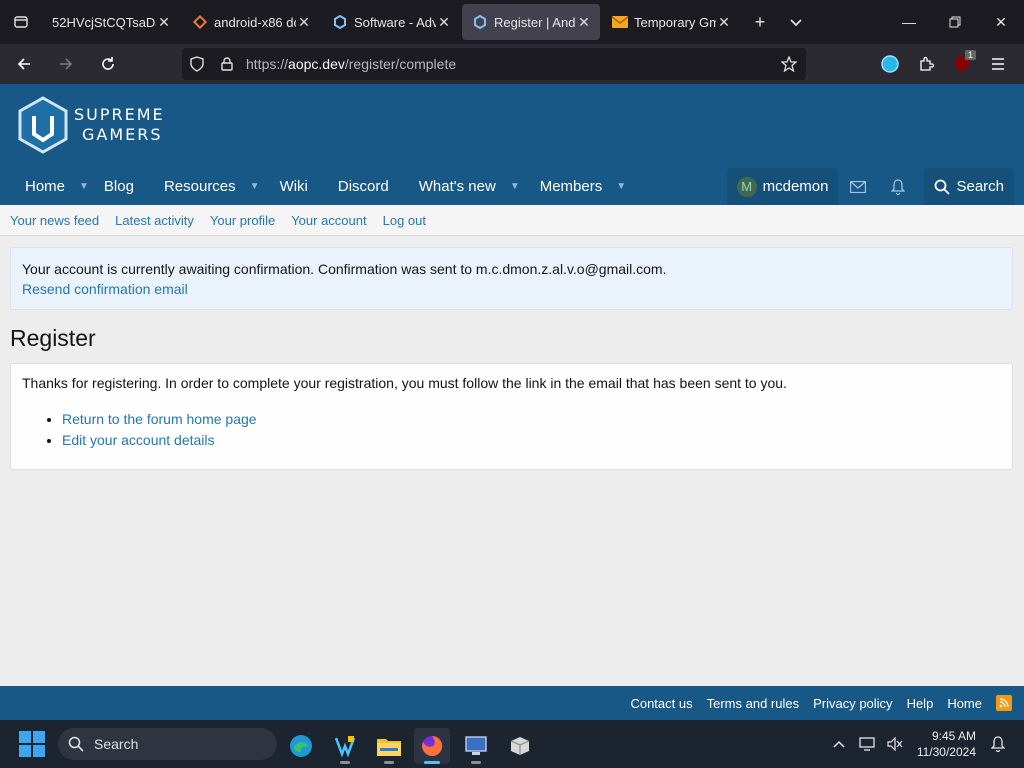  Describe the element at coordinates (946, 744) in the screenshot. I see `system-clock: 9:45 AM 11/30/2024` at that location.